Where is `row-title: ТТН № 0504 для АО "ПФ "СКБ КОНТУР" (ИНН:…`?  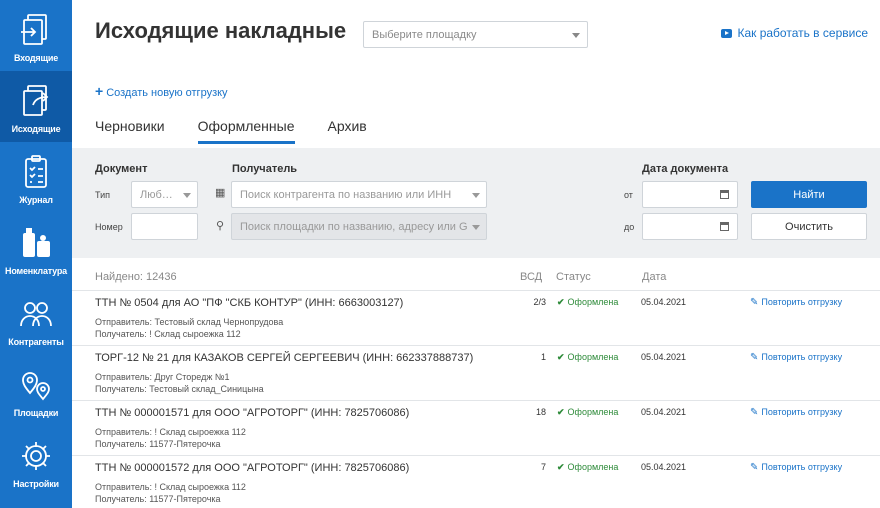
row-title: ТТН № 0504 для АО "ПФ "СКБ КОНТУР" (ИНН:… is located at coordinates (249, 303).